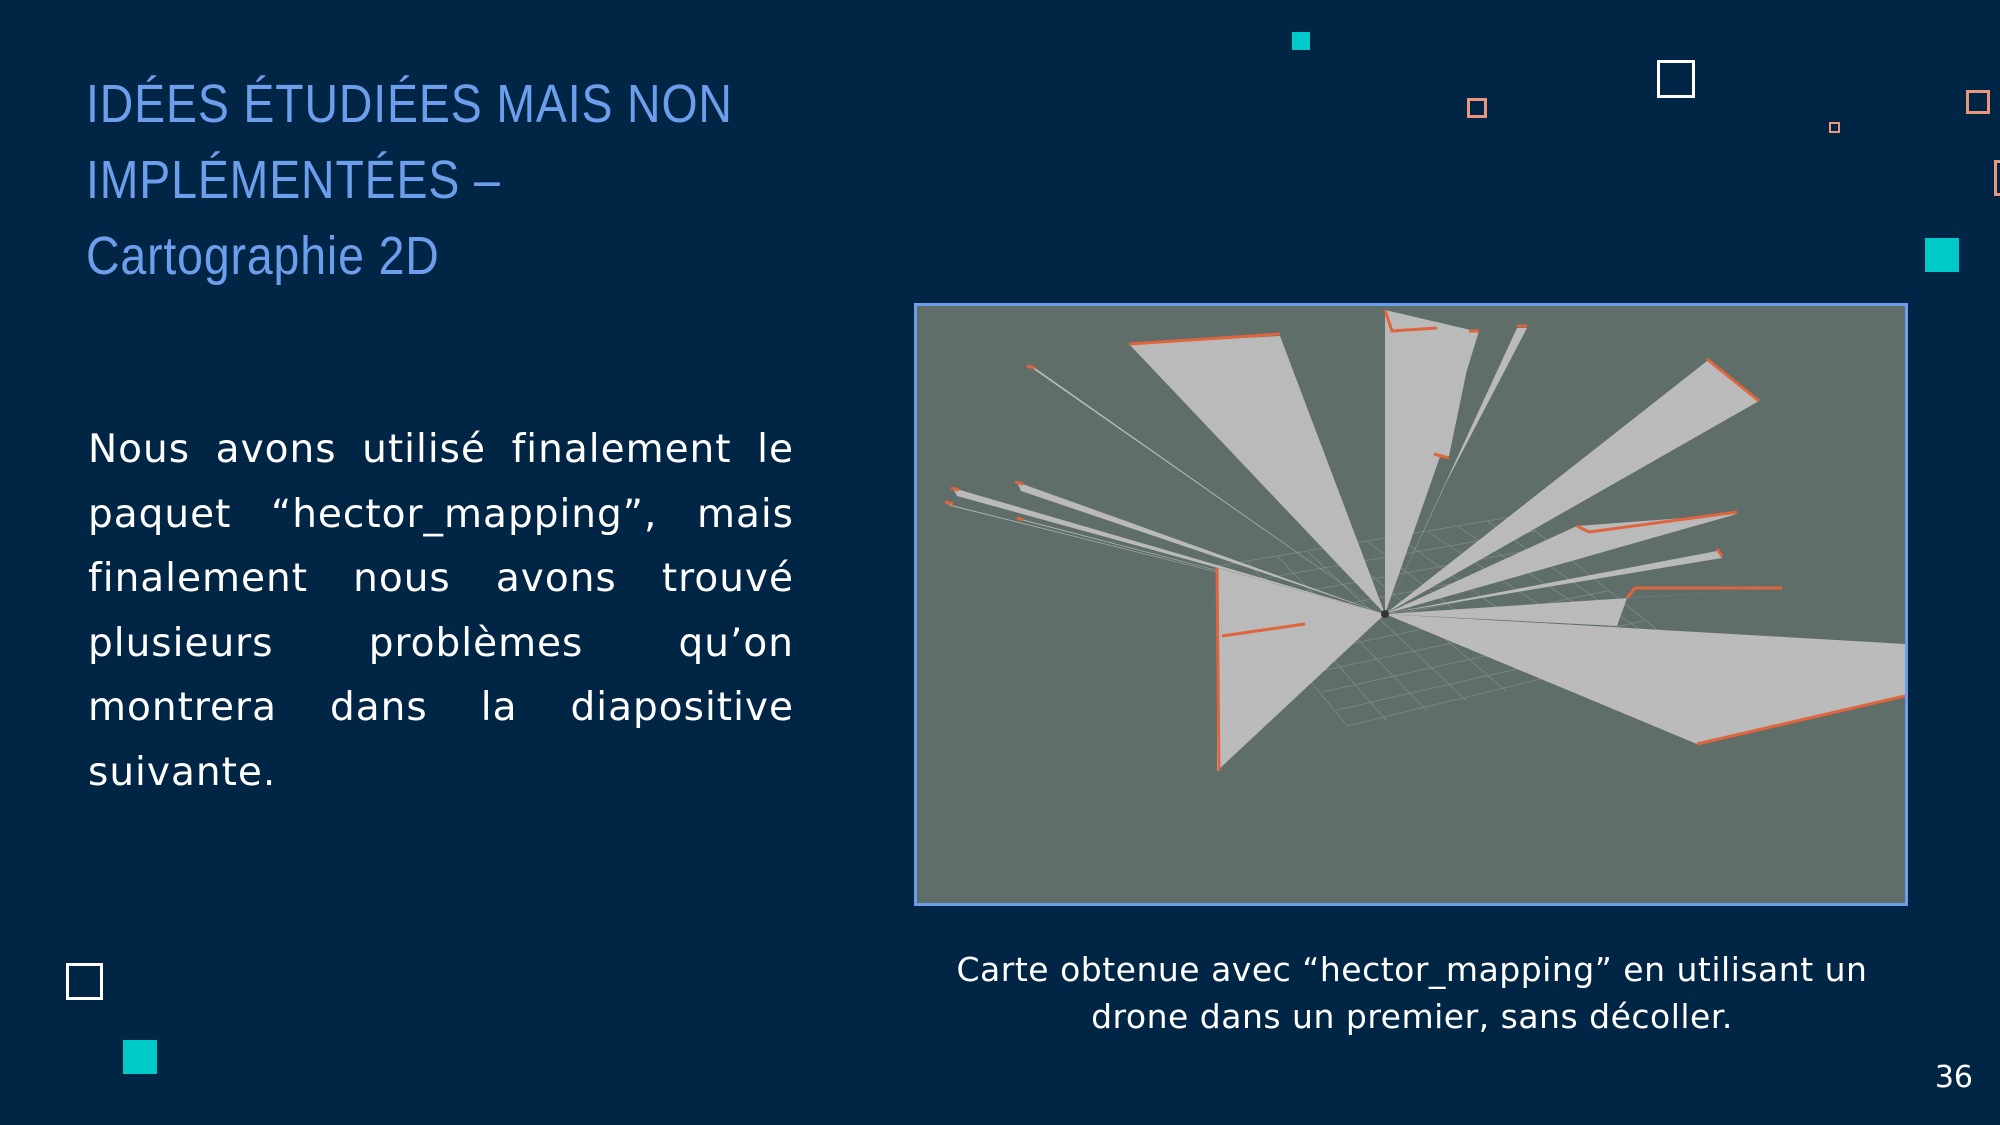 This screenshot has height=1125, width=2000. Describe the element at coordinates (1953, 1077) in the screenshot. I see `page-number: 36` at that location.